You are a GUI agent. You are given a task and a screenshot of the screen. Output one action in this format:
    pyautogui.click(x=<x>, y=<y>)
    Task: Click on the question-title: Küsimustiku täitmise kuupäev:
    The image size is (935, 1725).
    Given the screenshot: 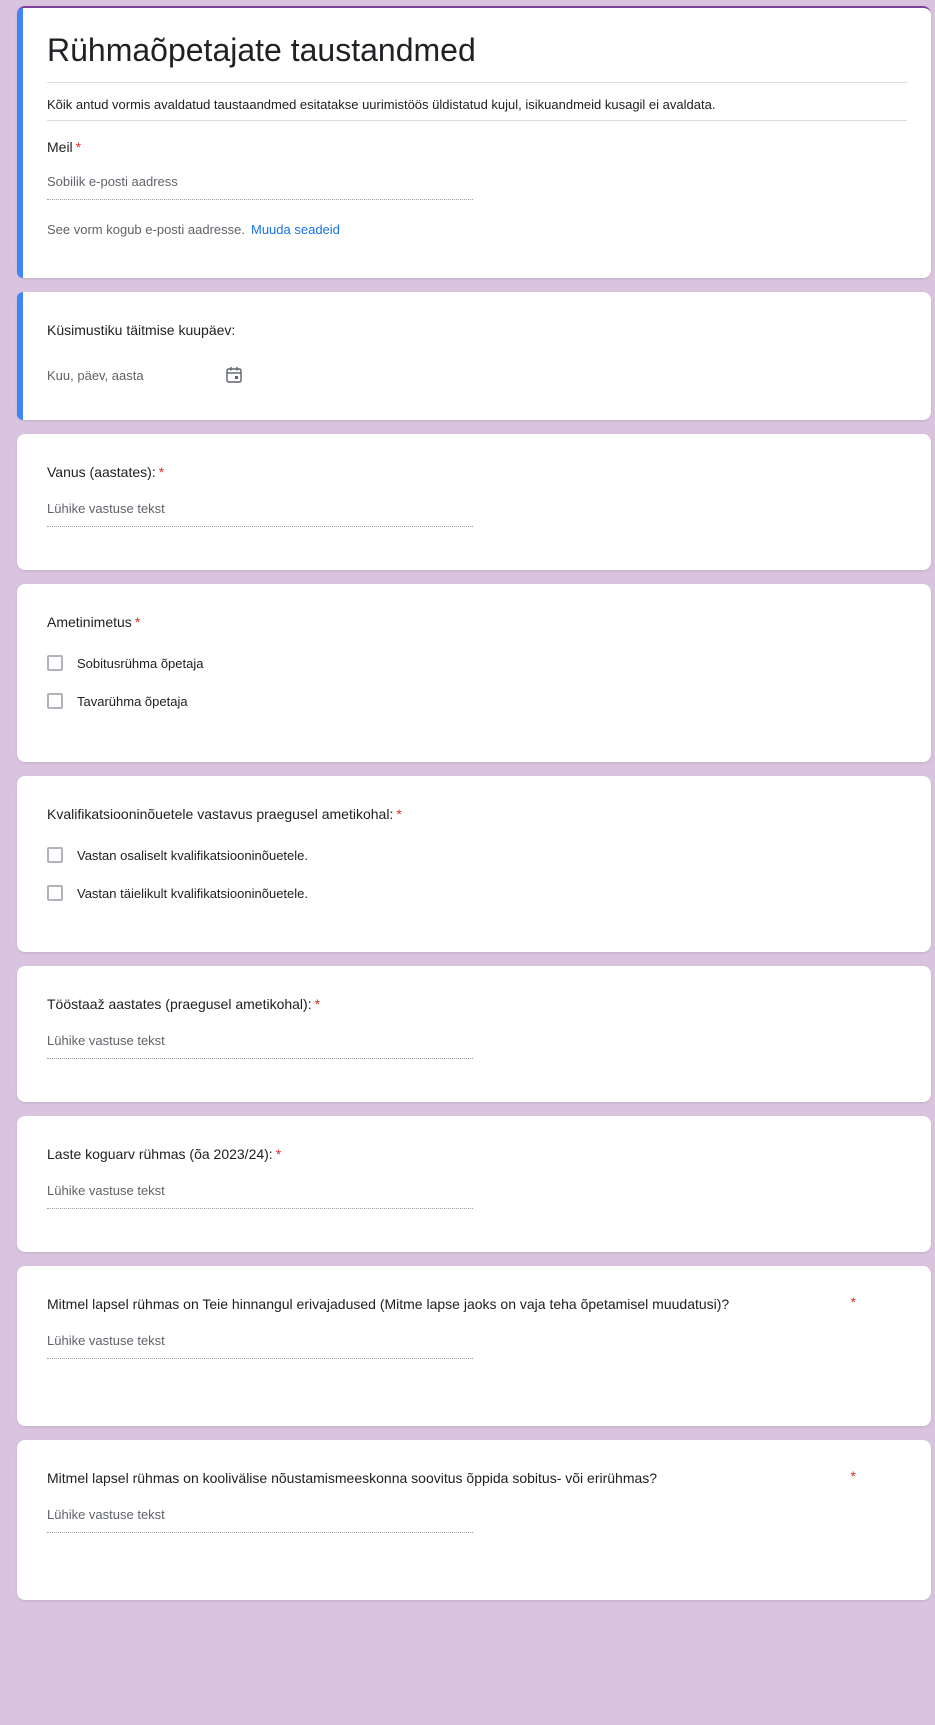 What is the action you would take?
    pyautogui.click(x=141, y=330)
    